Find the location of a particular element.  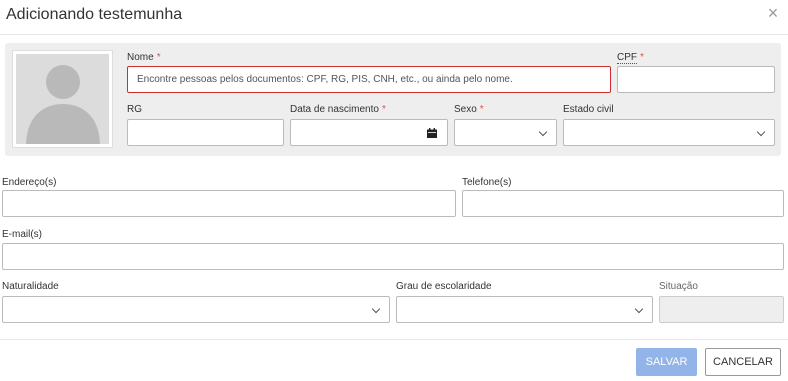

nascimento-input is located at coordinates (354, 132).